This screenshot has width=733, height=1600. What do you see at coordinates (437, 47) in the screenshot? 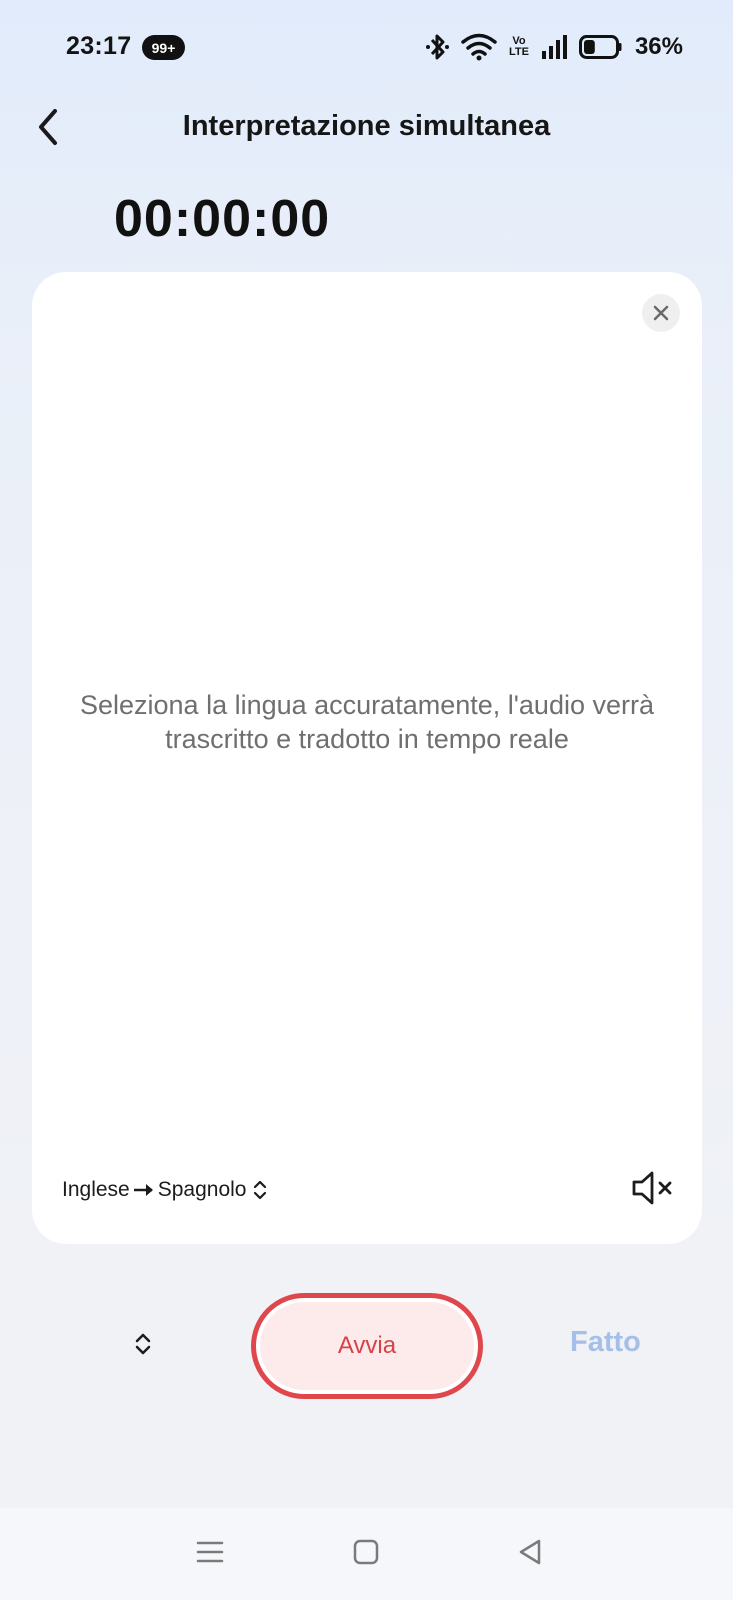
I see `bluetooth-icon` at bounding box center [437, 47].